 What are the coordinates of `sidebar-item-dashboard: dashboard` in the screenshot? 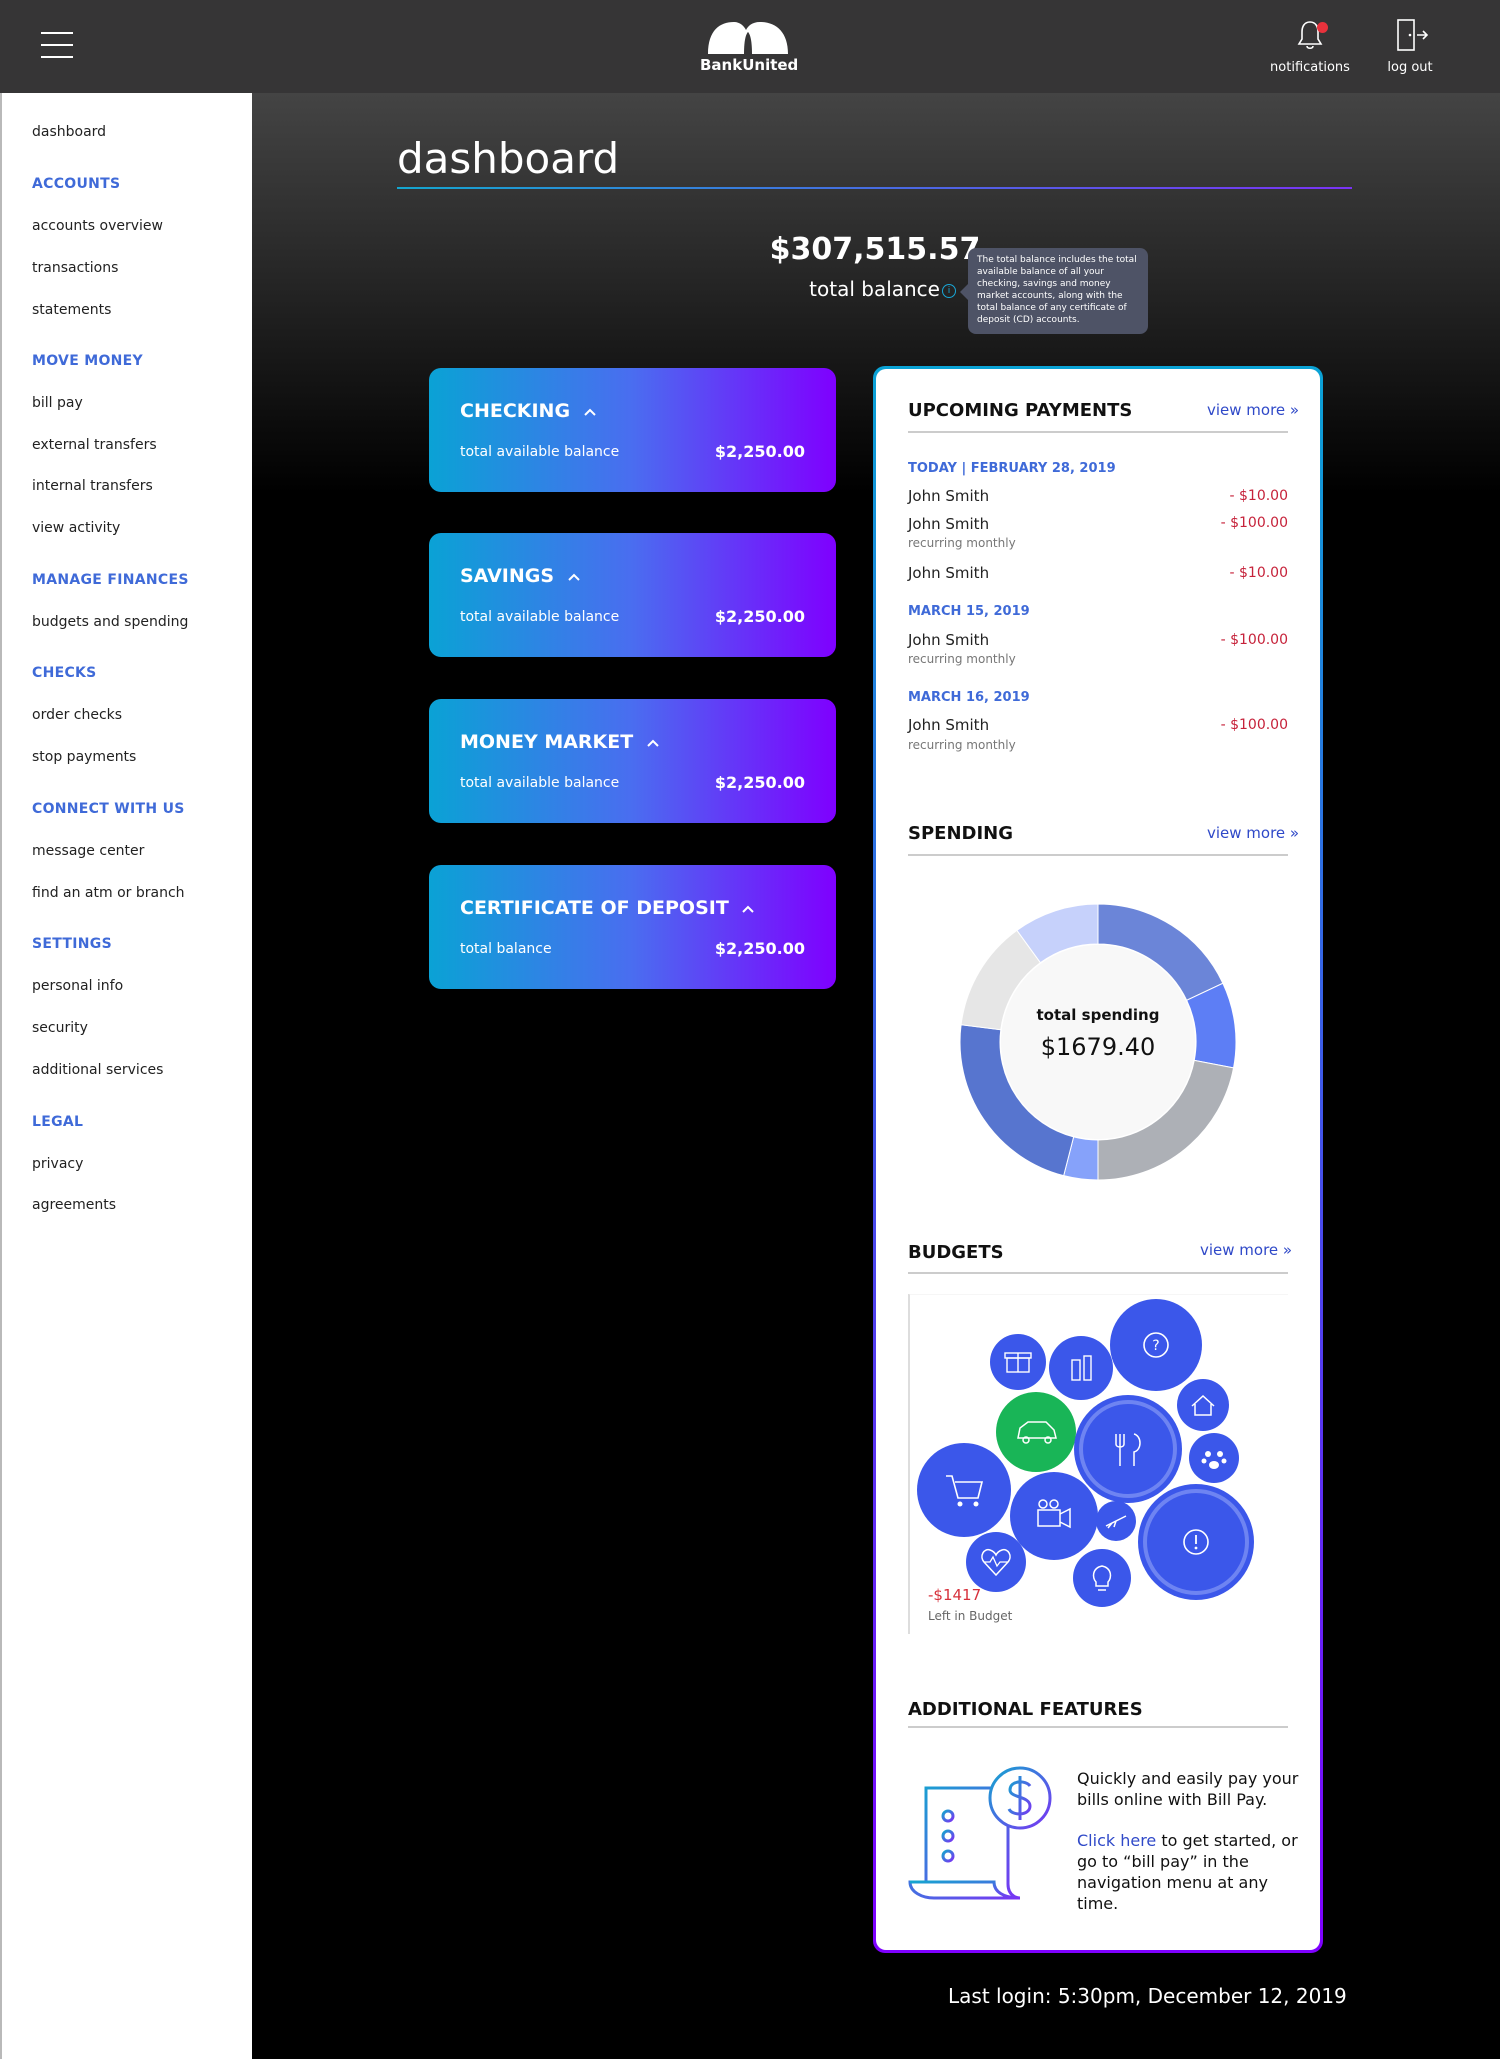 It's located at (69, 132).